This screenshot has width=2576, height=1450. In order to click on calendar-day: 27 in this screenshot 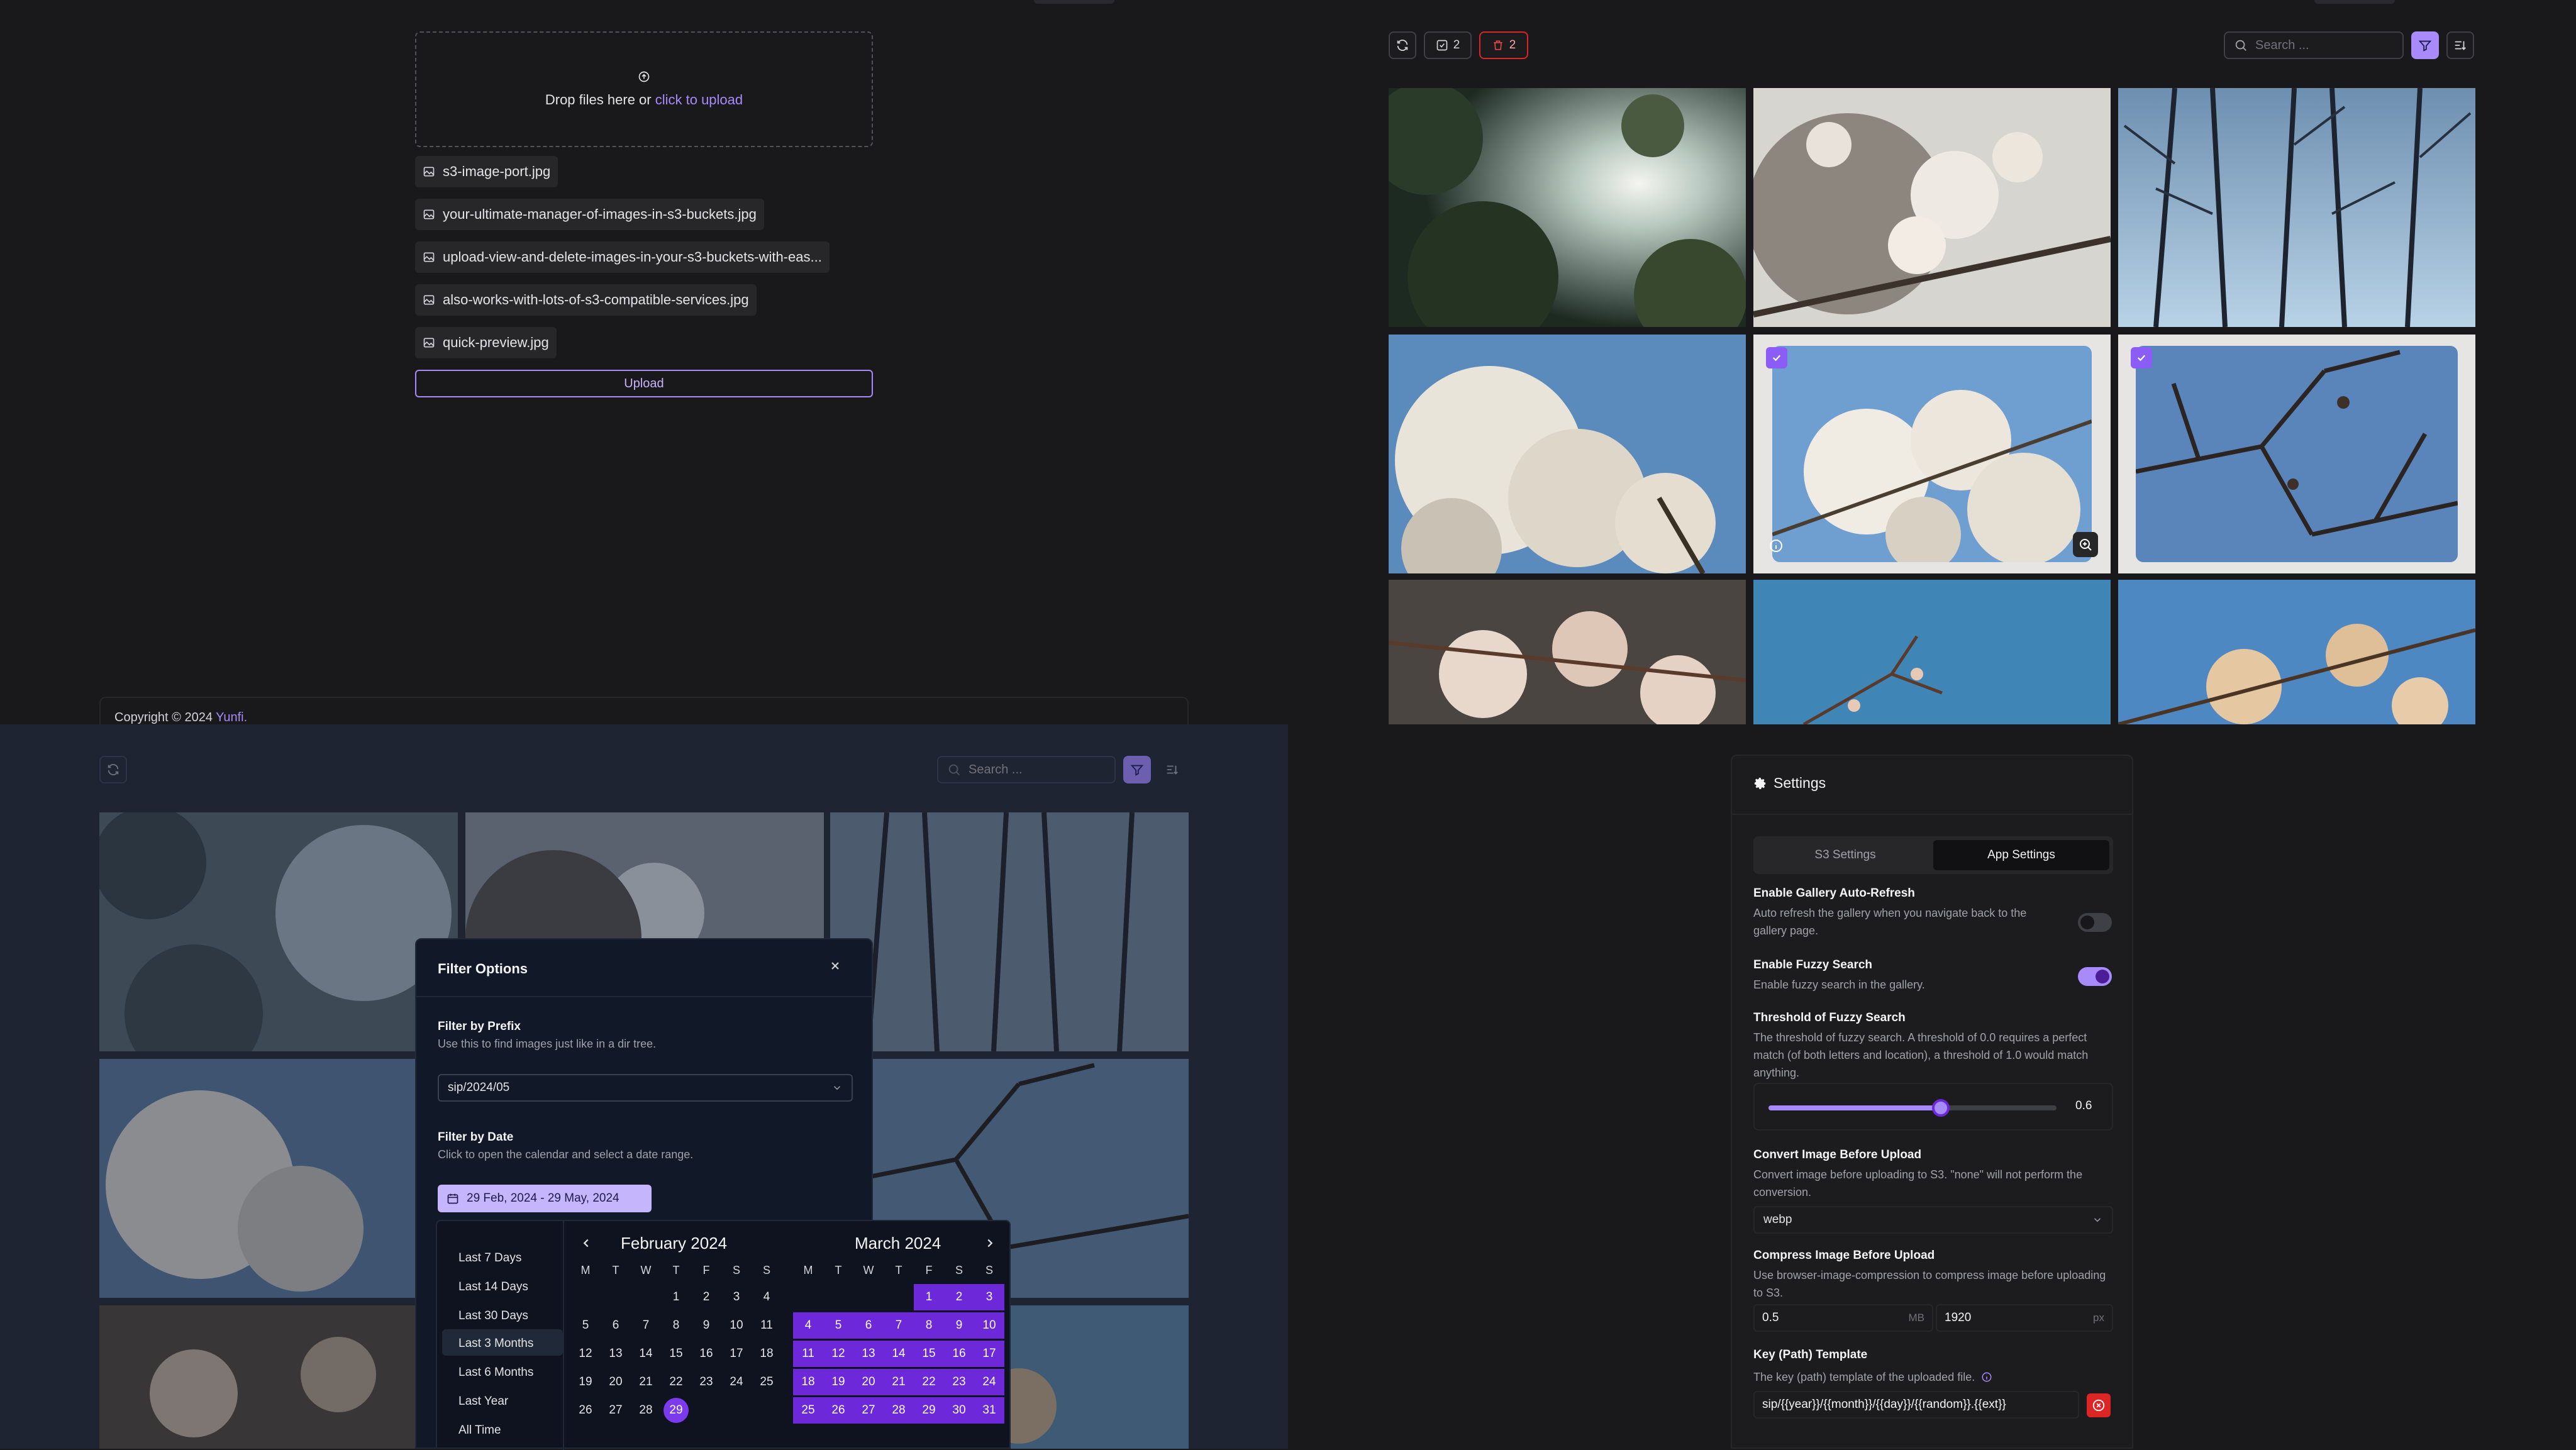, I will do `click(616, 1410)`.